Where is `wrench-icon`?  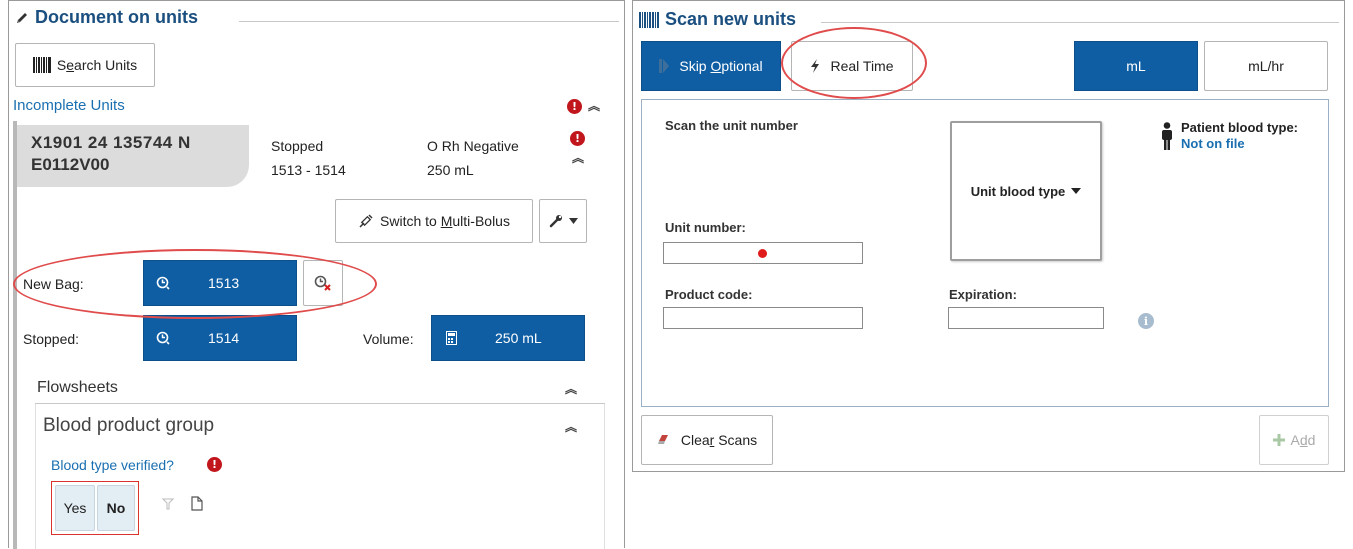 wrench-icon is located at coordinates (556, 221).